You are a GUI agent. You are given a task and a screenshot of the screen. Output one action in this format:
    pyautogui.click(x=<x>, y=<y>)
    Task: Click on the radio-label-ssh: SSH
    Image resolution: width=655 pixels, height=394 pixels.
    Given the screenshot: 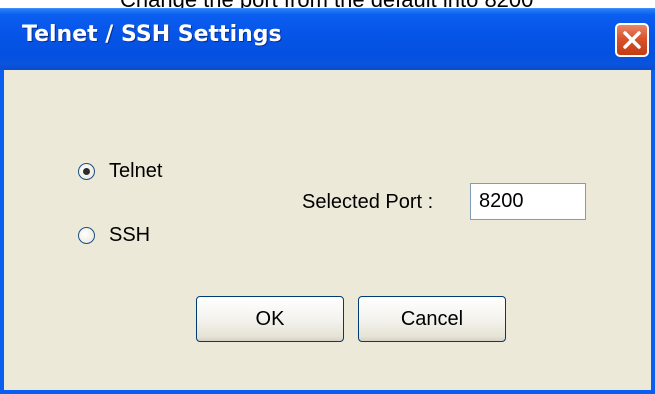 What is the action you would take?
    pyautogui.click(x=130, y=235)
    